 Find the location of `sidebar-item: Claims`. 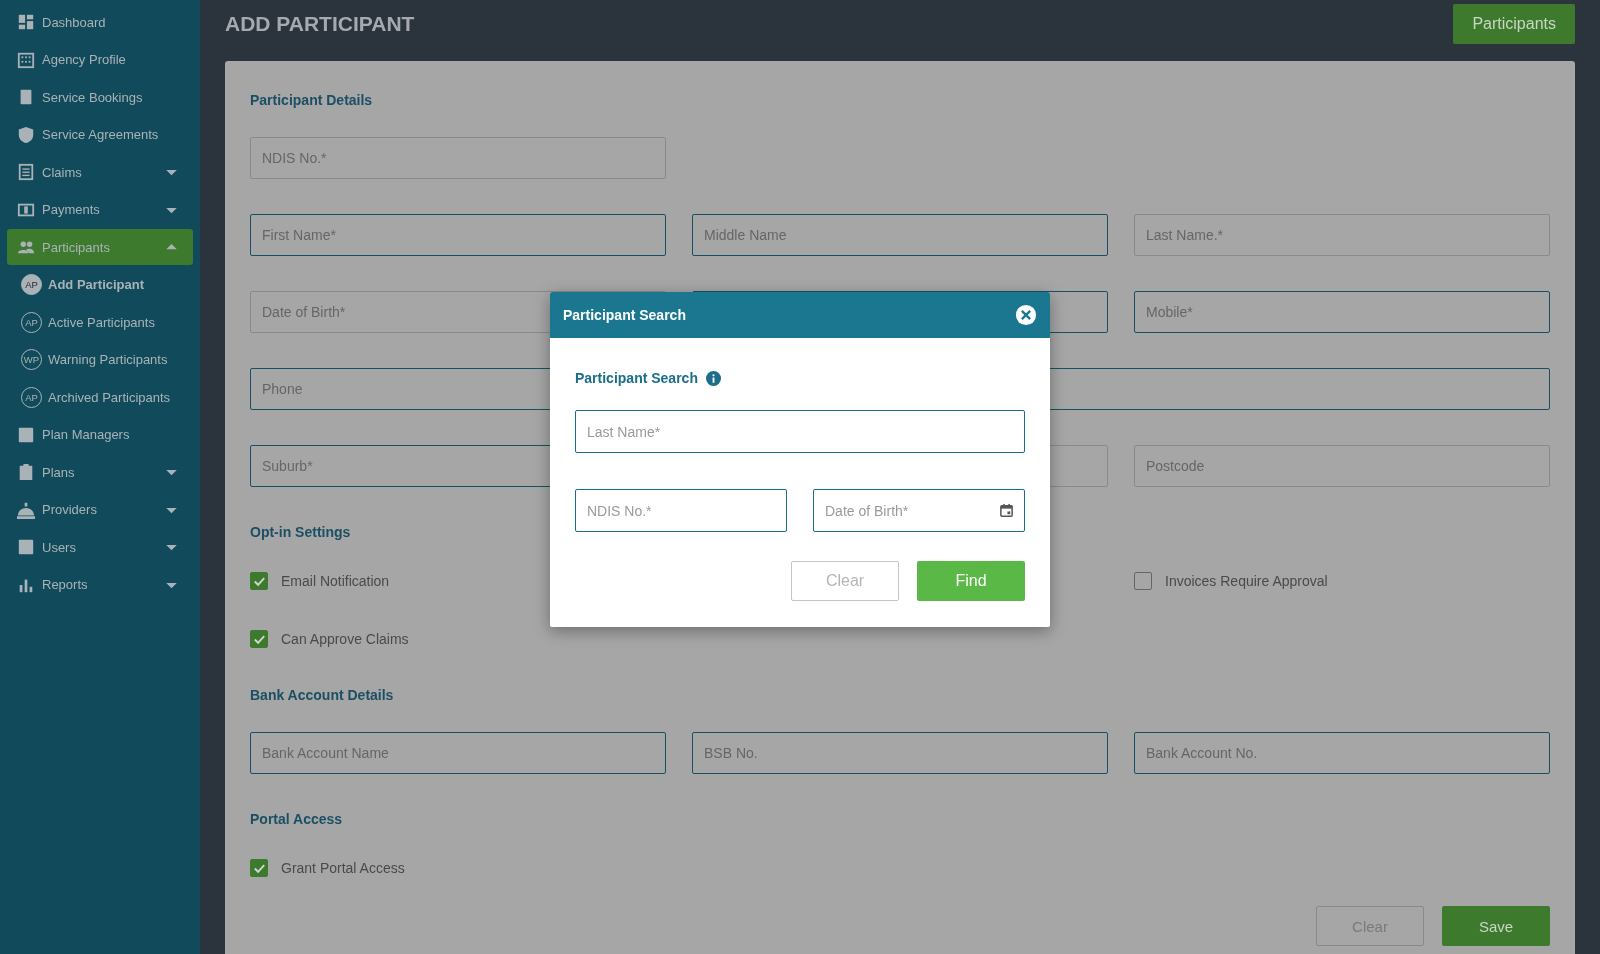

sidebar-item: Claims is located at coordinates (100, 172).